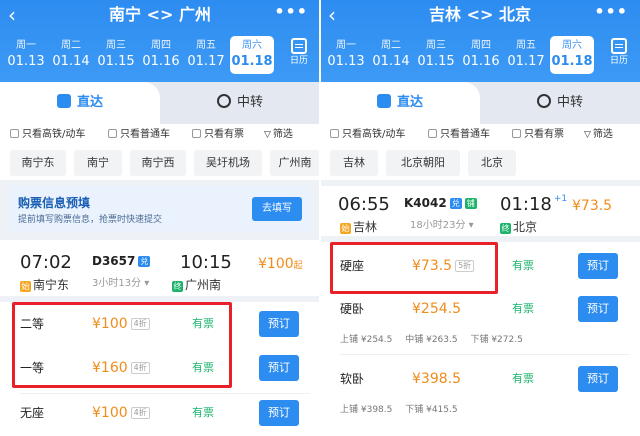 Image resolution: width=640 pixels, height=436 pixels. Describe the element at coordinates (409, 102) in the screenshot. I see `tab-direct-label: 直达` at that location.